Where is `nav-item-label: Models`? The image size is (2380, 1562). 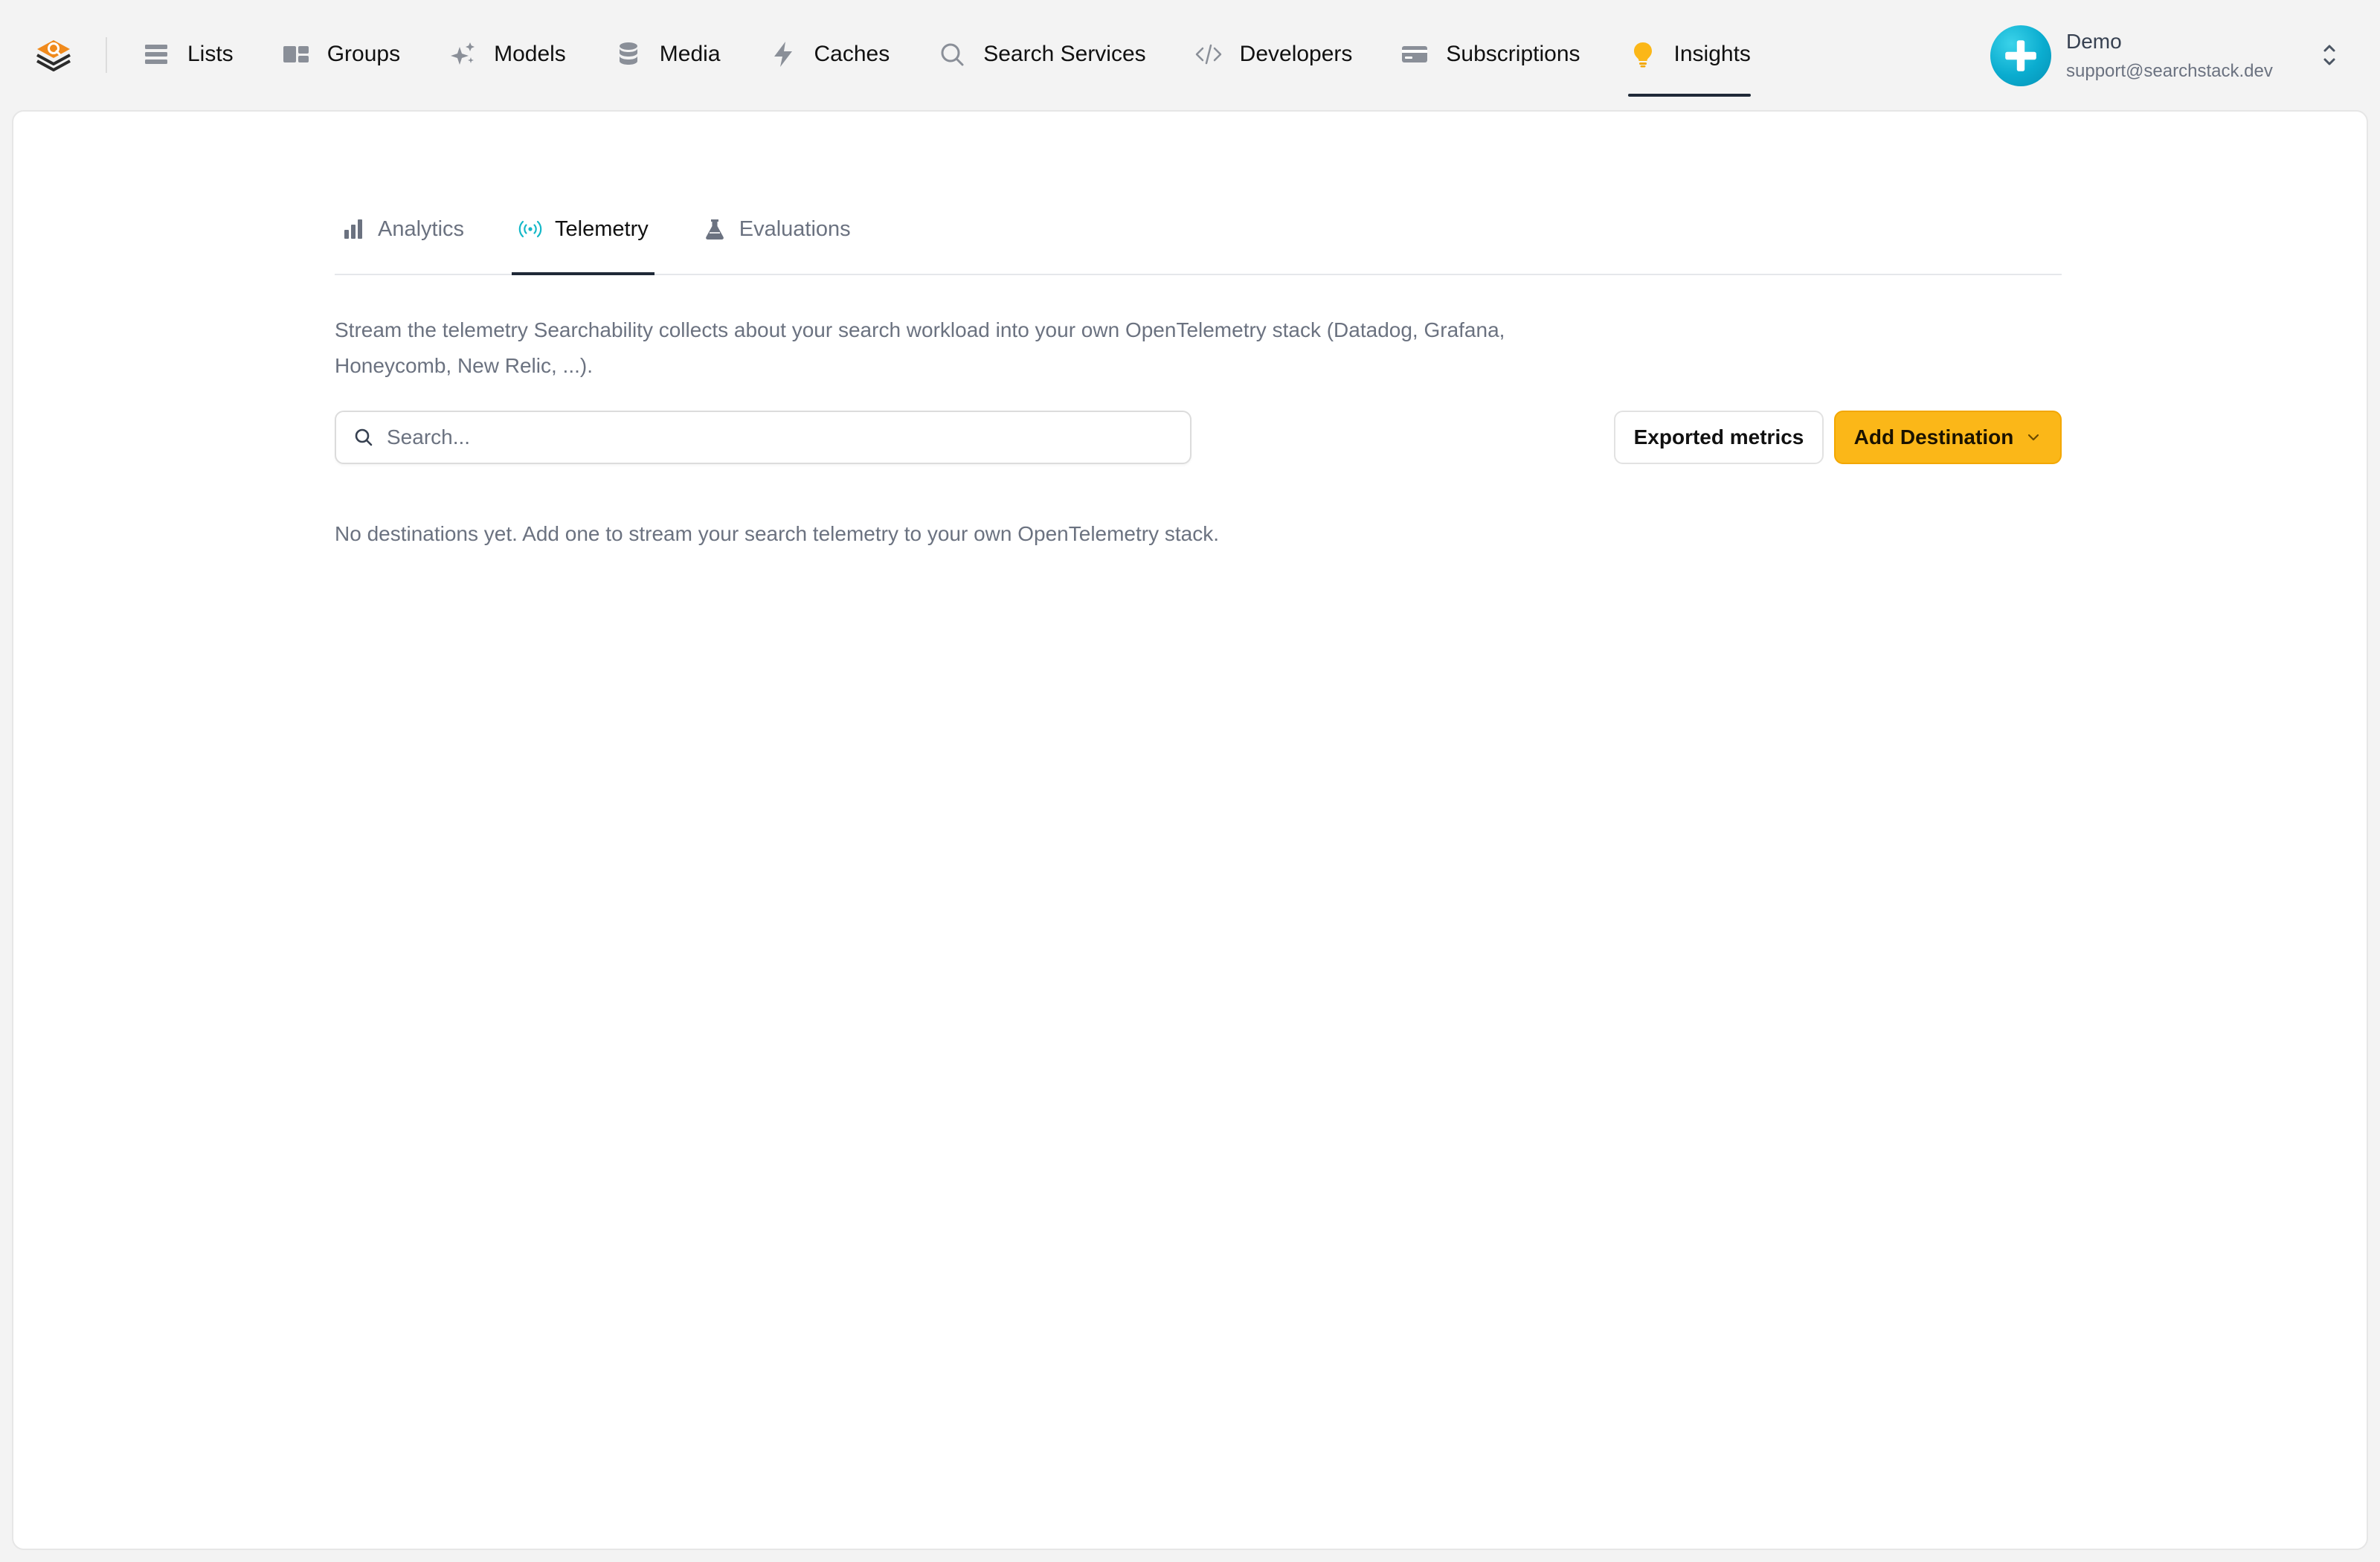
nav-item-label: Models is located at coordinates (530, 54).